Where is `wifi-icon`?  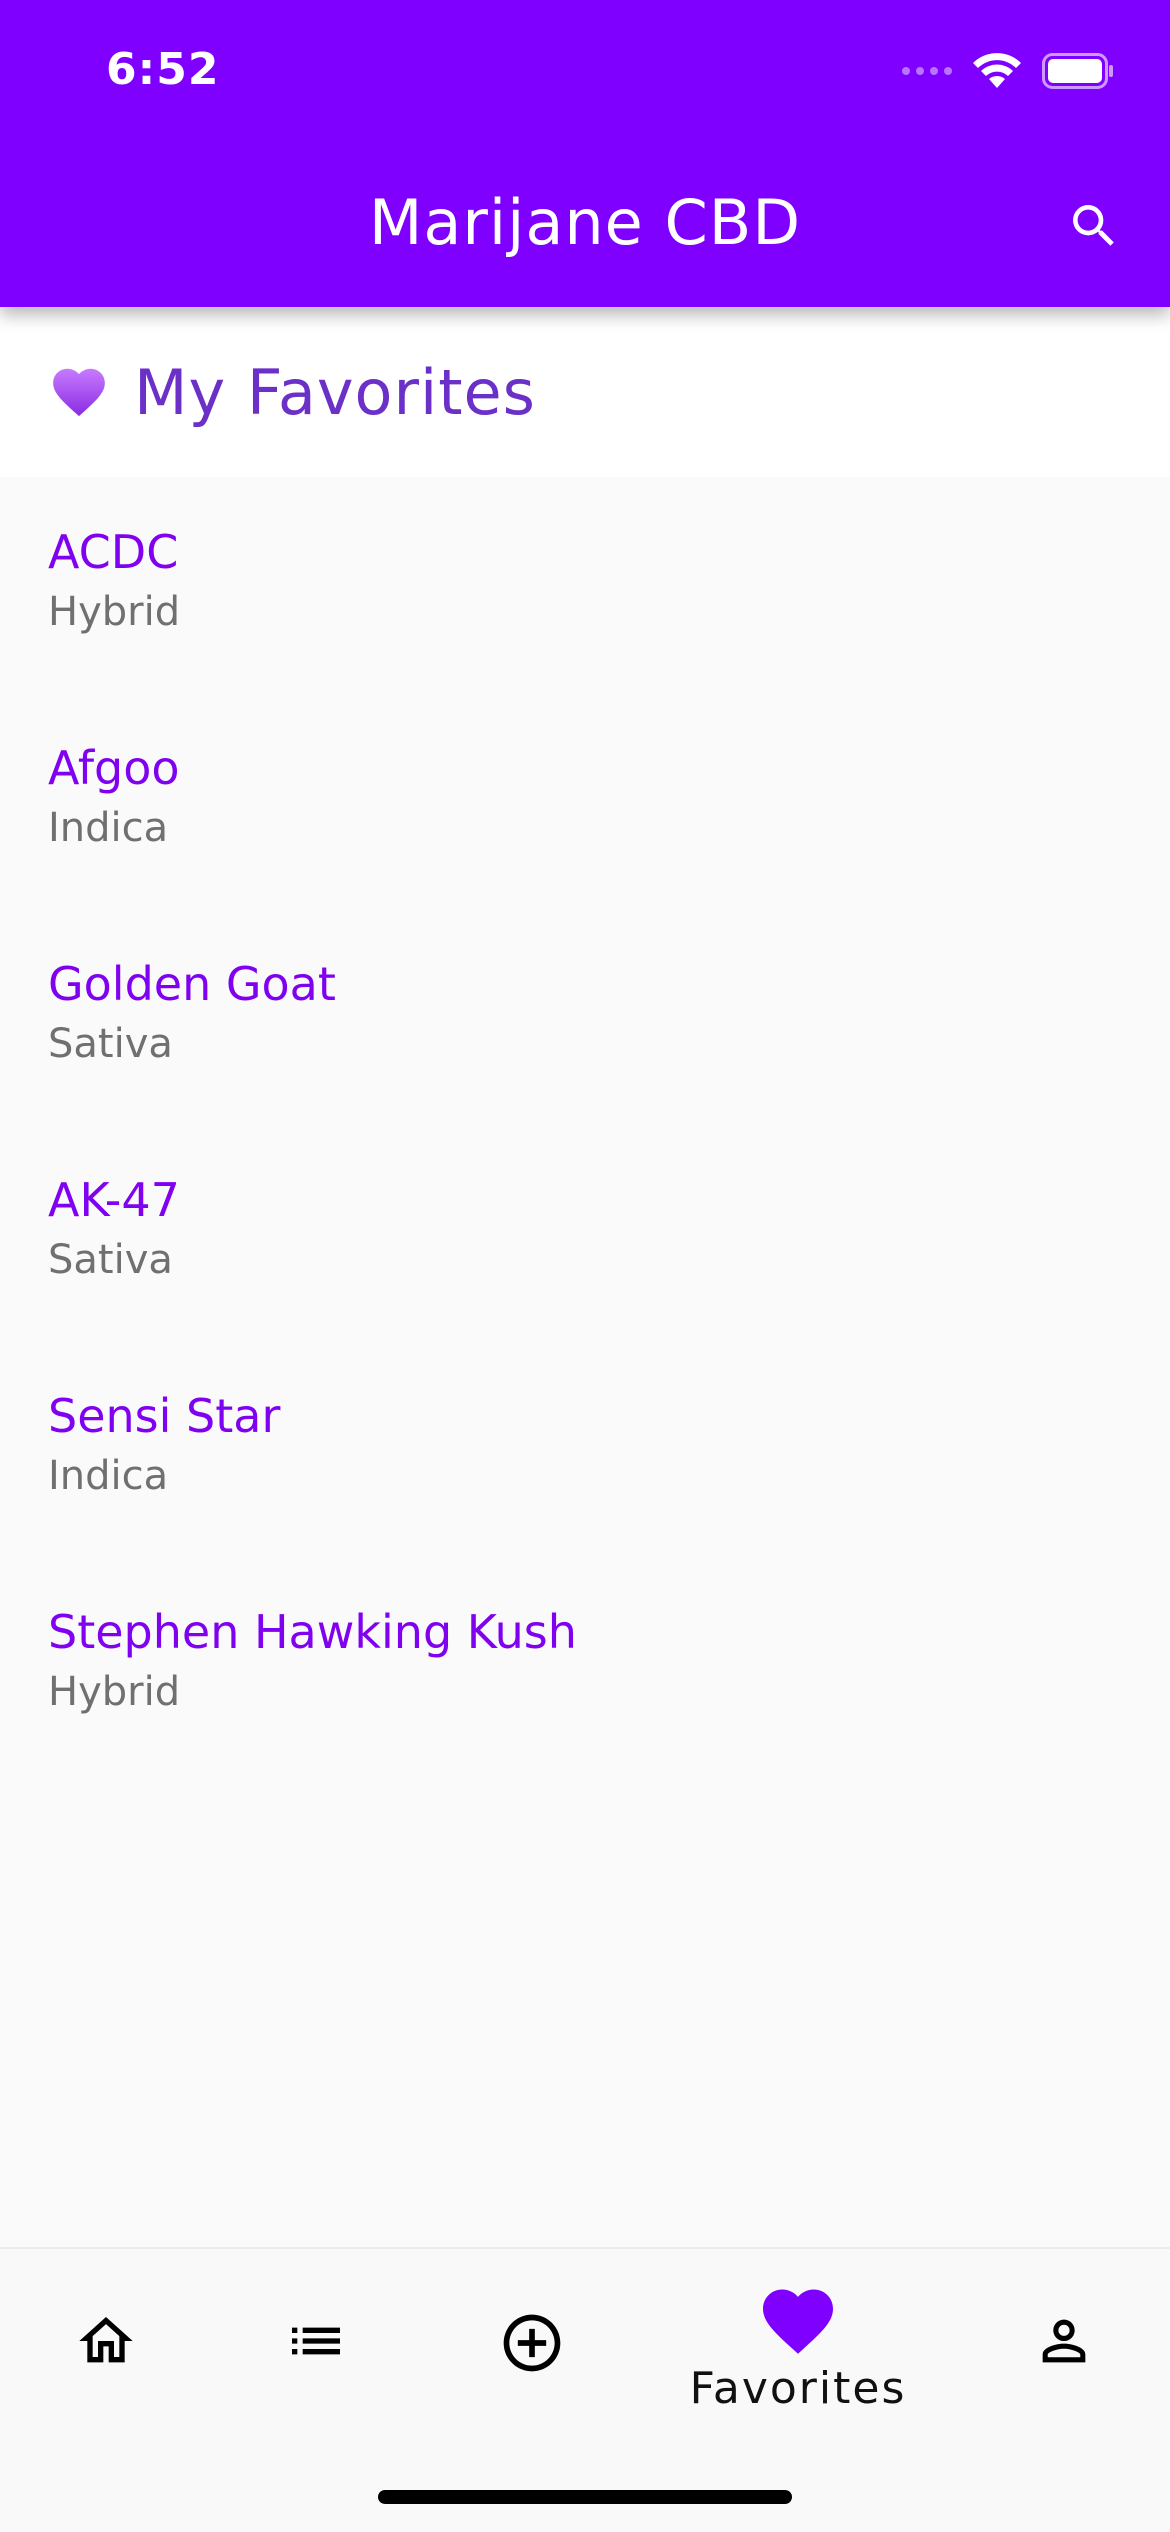
wifi-icon is located at coordinates (997, 71).